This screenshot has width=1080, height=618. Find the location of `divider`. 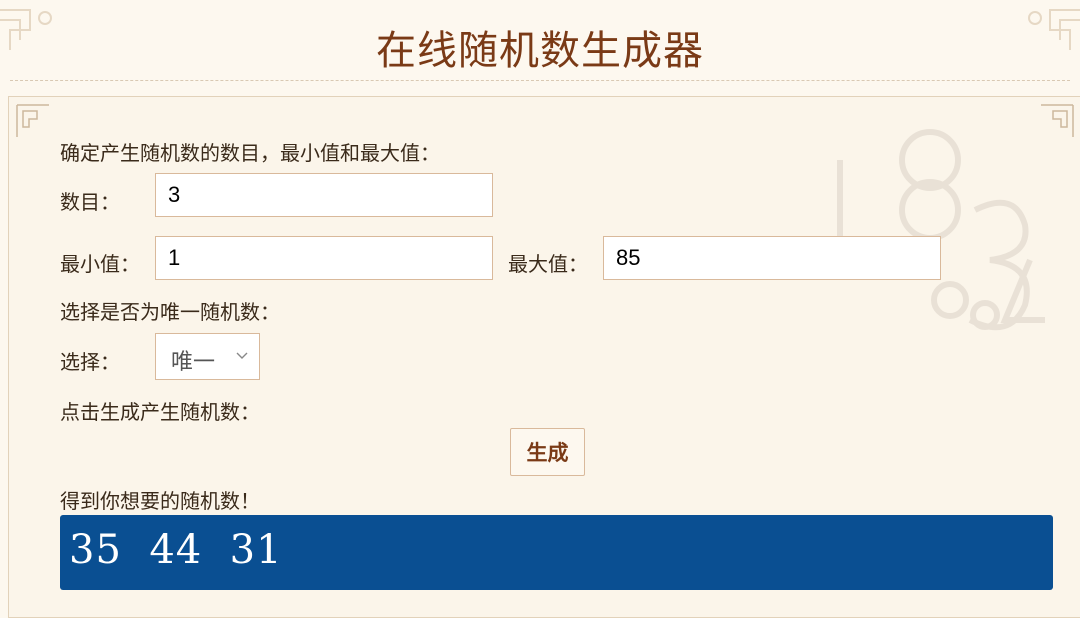

divider is located at coordinates (540, 80).